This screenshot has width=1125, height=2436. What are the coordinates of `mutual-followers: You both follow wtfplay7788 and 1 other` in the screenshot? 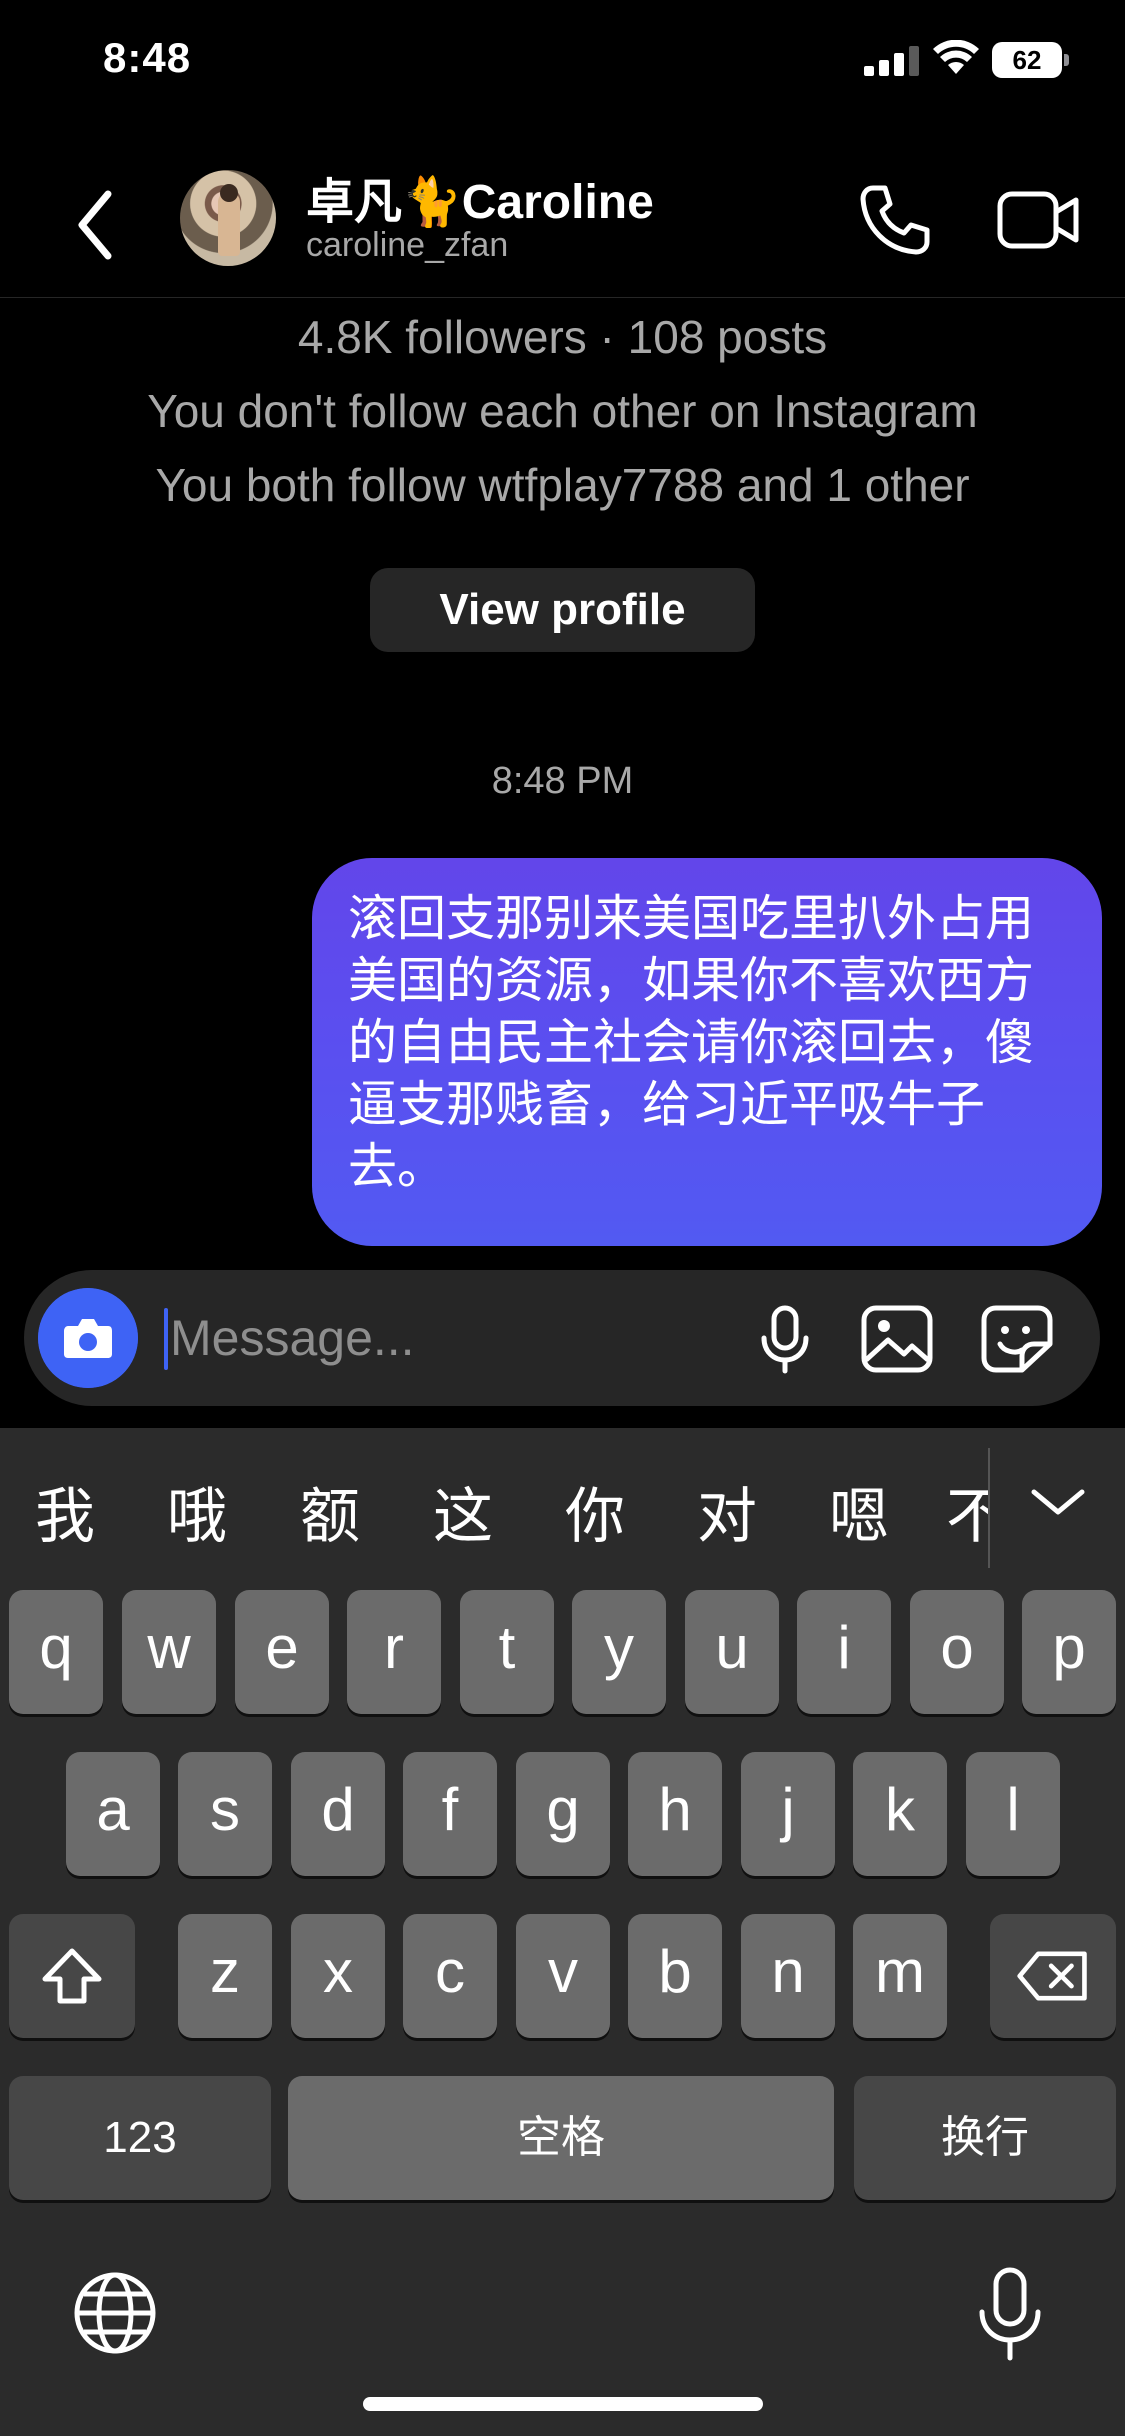 It's located at (562, 485).